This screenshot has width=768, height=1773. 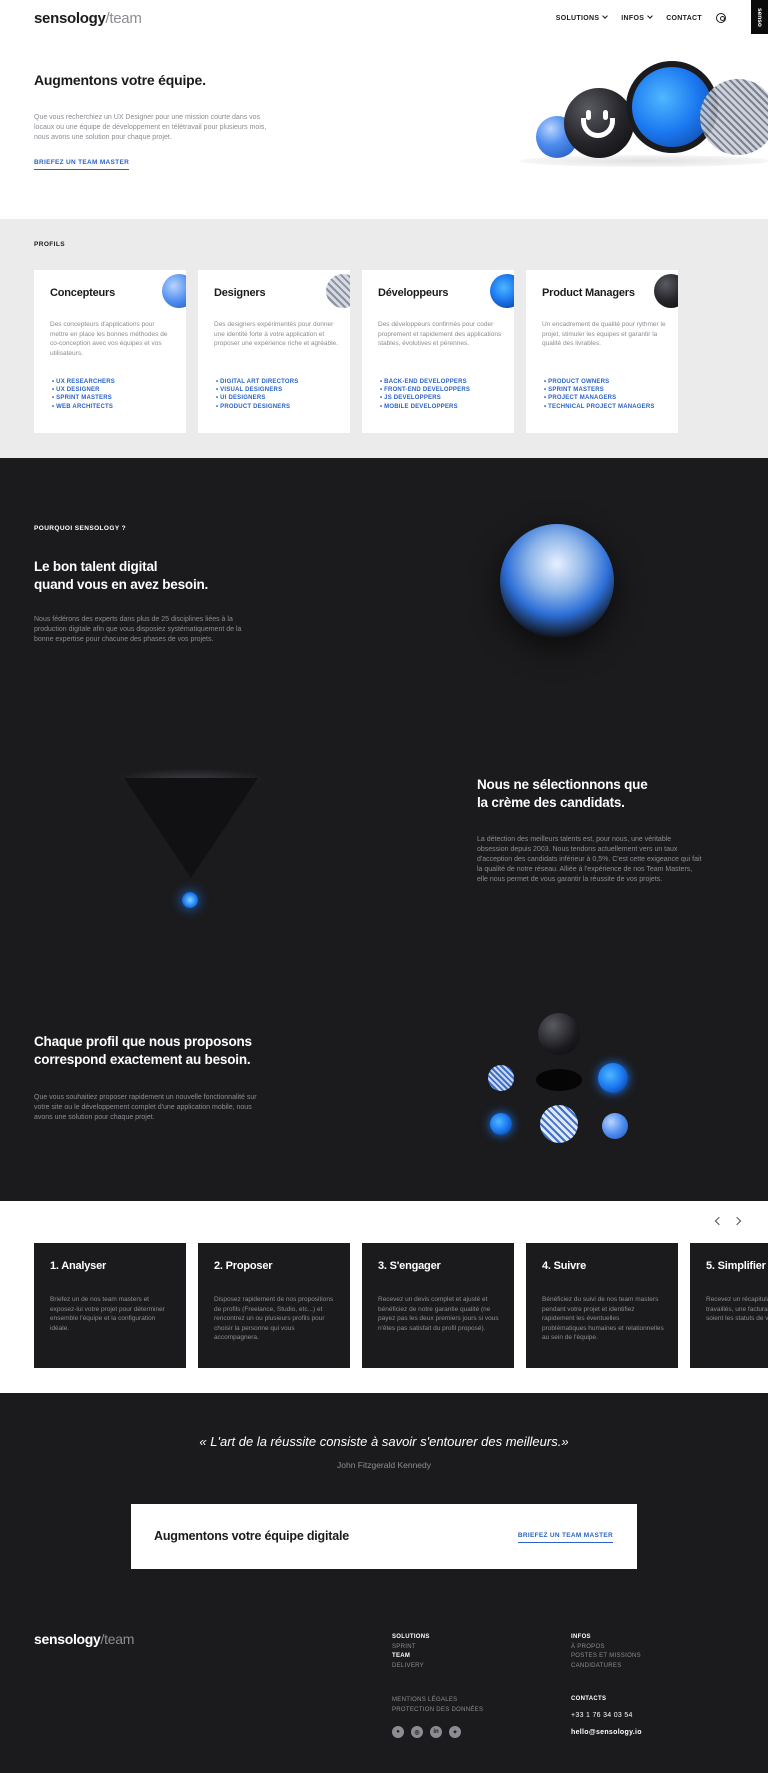 What do you see at coordinates (174, 291) in the screenshot?
I see `blue-mesh-sphere-icon` at bounding box center [174, 291].